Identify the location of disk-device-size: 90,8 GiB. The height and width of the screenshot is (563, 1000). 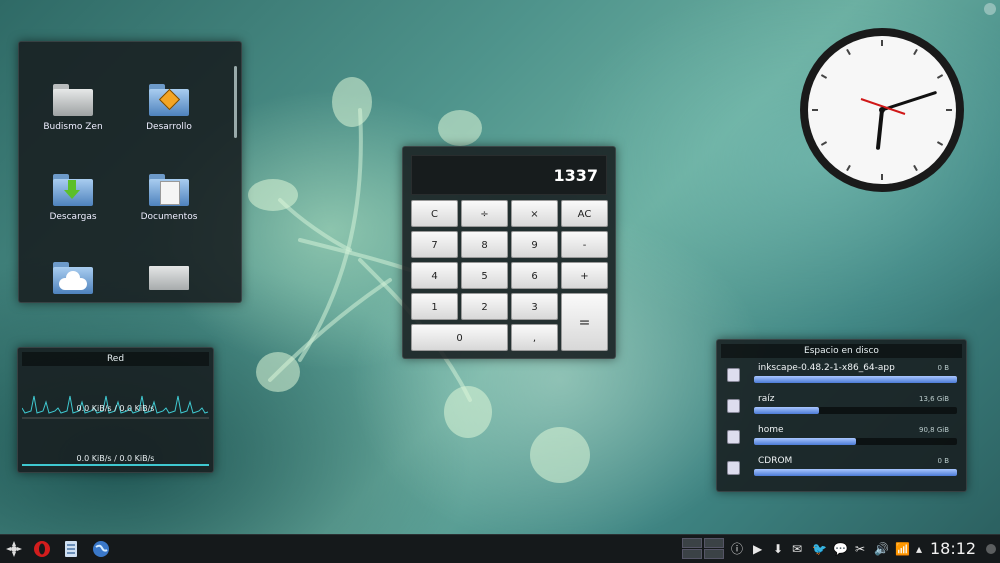
(934, 430).